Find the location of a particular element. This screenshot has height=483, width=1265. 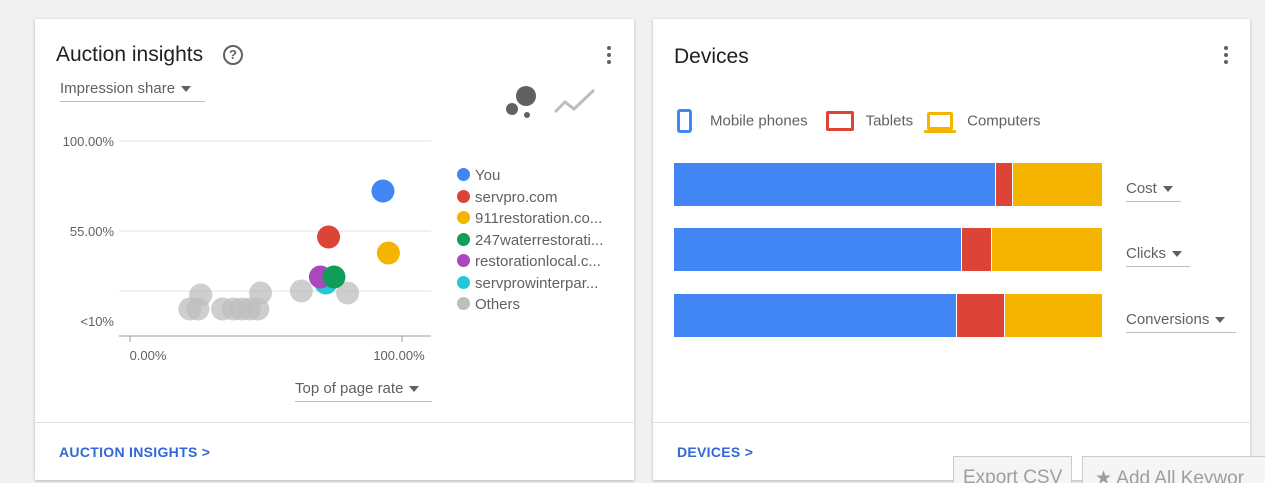

tablet-icon is located at coordinates (839, 121).